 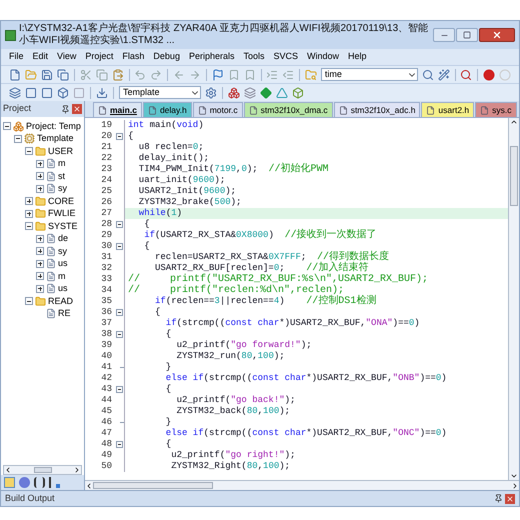 I want to click on tree-item-label: READ, so click(x=61, y=301).